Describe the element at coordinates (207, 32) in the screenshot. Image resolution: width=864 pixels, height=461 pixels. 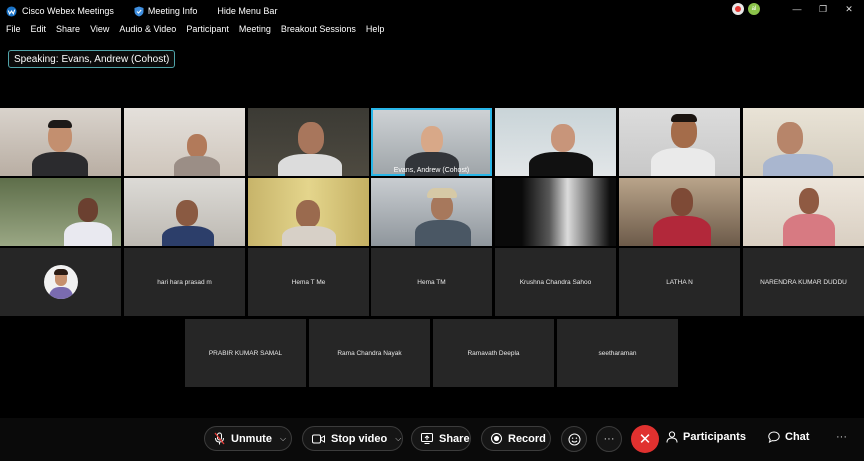
I see `menu-participant: Participant` at that location.